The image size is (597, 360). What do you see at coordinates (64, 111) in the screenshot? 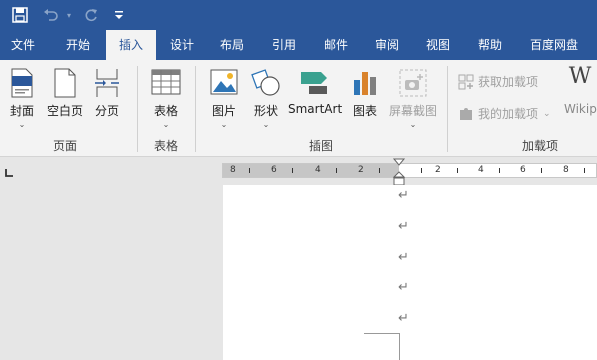
I see `blank-page-label: 空白页` at bounding box center [64, 111].